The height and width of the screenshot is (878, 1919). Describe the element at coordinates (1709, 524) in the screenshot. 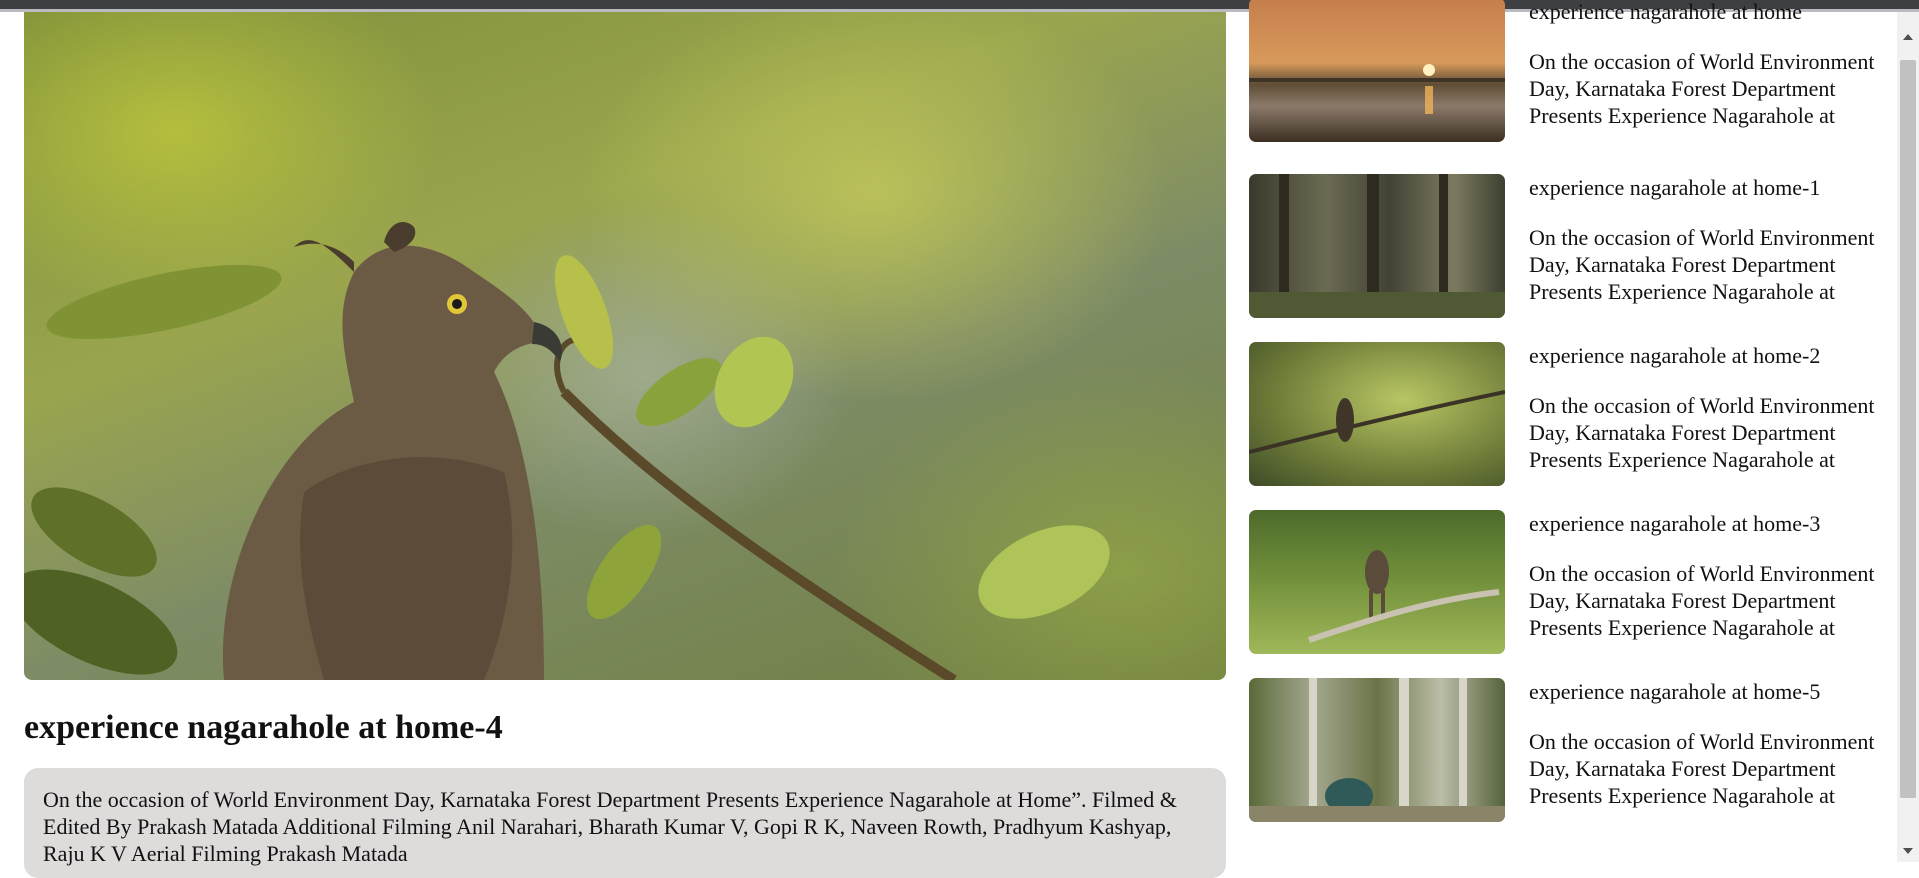

I see `playlist-item-title: experience nagarahole at home-3` at that location.